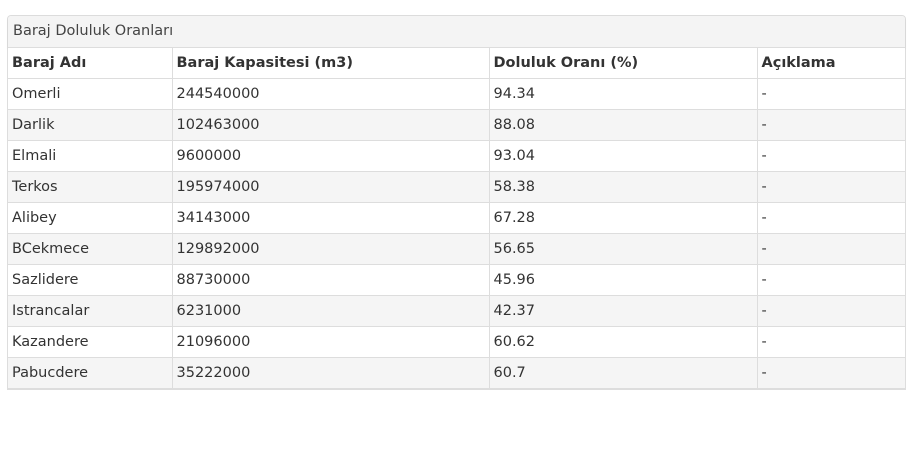 Image resolution: width=915 pixels, height=464 pixels. I want to click on cell-occupancy-rate: 45.96, so click(622, 280).